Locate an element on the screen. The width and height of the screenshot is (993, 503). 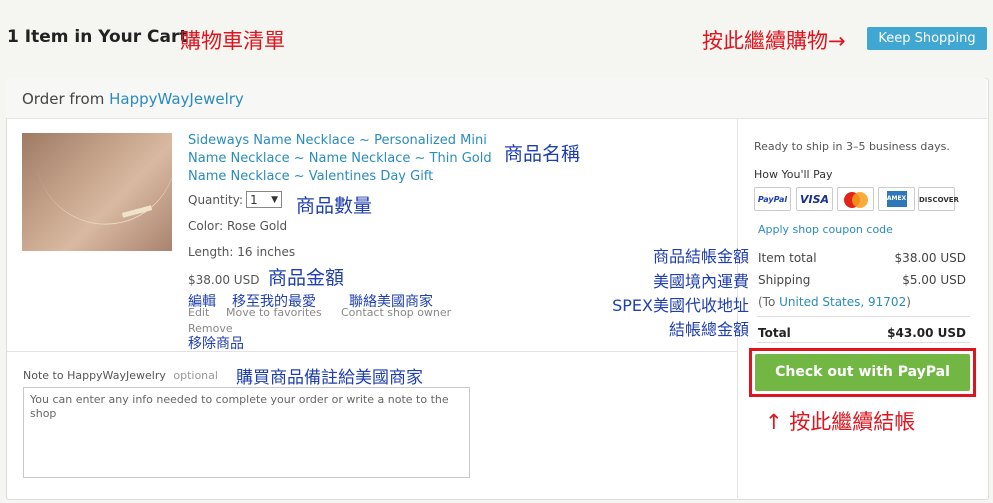
note-label-text: Note to HappyWayJewelry is located at coordinates (94, 375).